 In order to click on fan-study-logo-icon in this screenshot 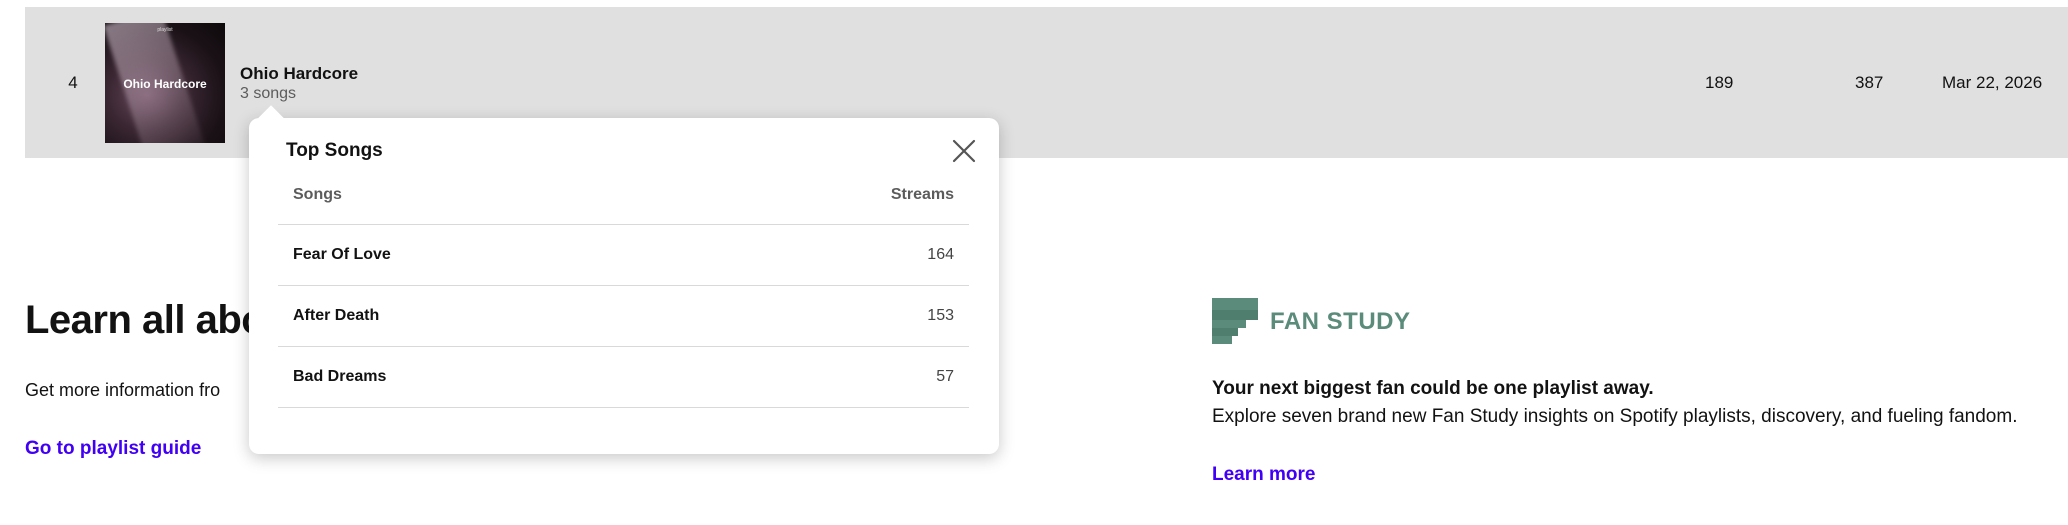, I will do `click(1235, 321)`.